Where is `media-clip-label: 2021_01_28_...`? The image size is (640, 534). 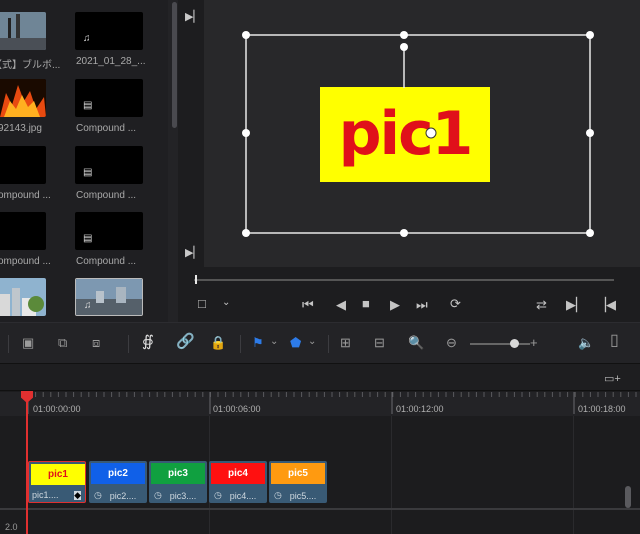
media-clip-label: 2021_01_28_... is located at coordinates (111, 61).